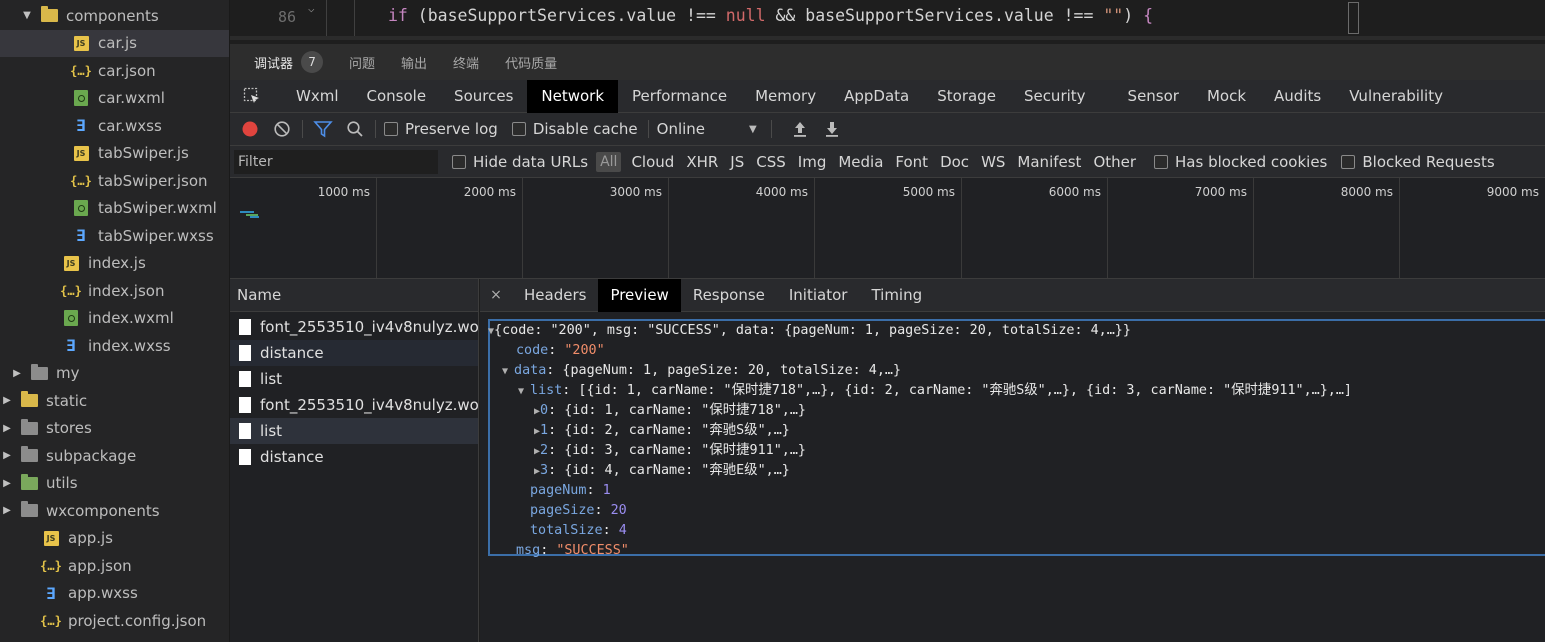 The image size is (1545, 642). Describe the element at coordinates (114, 539) in the screenshot. I see `tree-item-app-js: JS app.js` at that location.